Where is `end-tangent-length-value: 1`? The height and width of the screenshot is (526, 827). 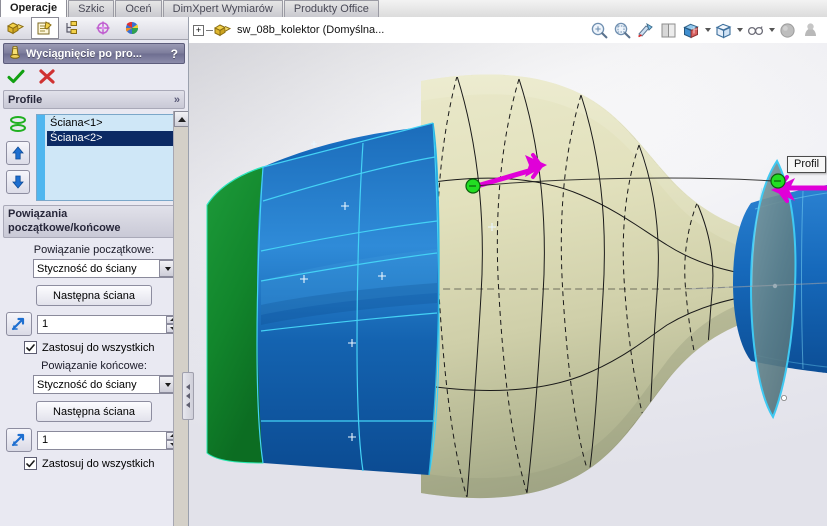
end-tangent-length-value: 1 is located at coordinates (45, 440).